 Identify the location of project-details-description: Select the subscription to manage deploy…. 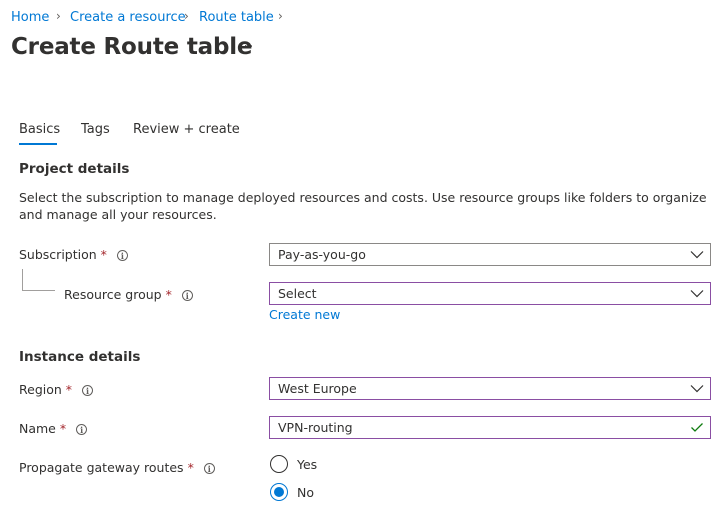
(363, 206).